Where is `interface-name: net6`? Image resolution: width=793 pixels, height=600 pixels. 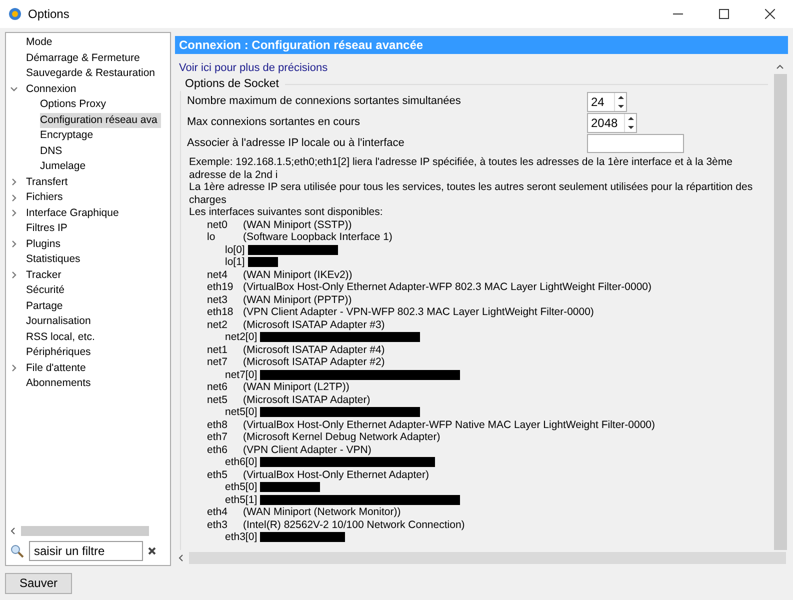
interface-name: net6 is located at coordinates (217, 387).